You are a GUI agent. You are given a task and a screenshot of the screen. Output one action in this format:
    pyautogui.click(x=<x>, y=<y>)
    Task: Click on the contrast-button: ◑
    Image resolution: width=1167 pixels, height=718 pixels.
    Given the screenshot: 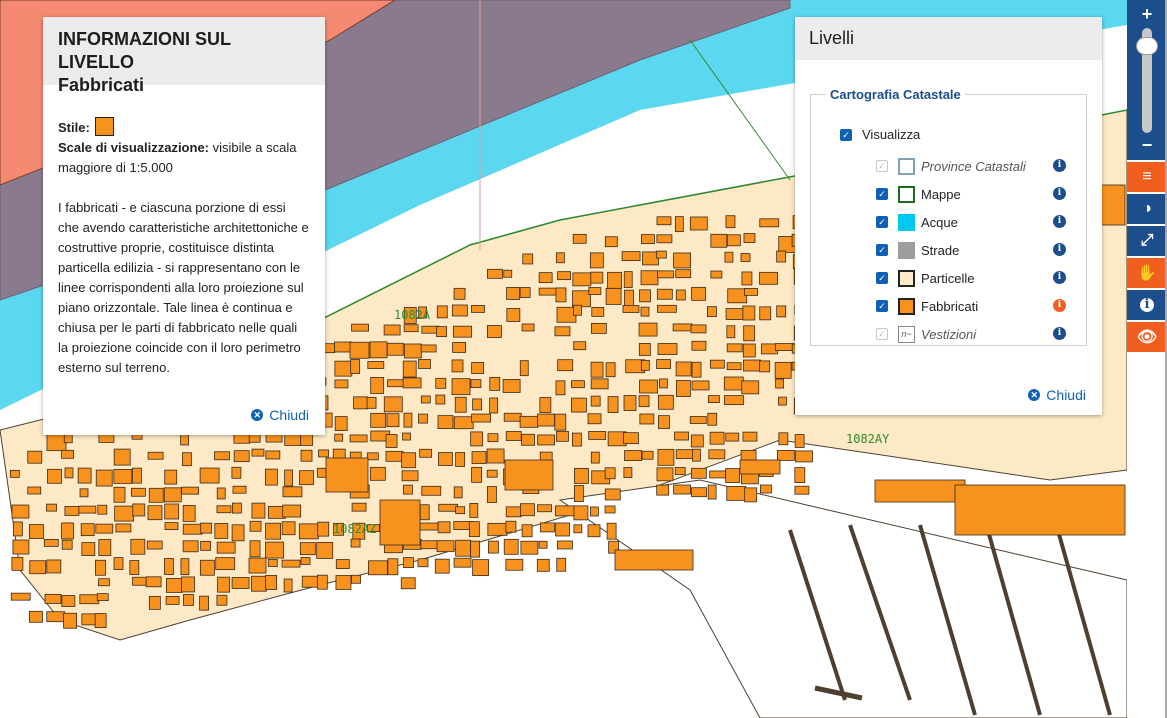 What is the action you would take?
    pyautogui.click(x=1147, y=209)
    